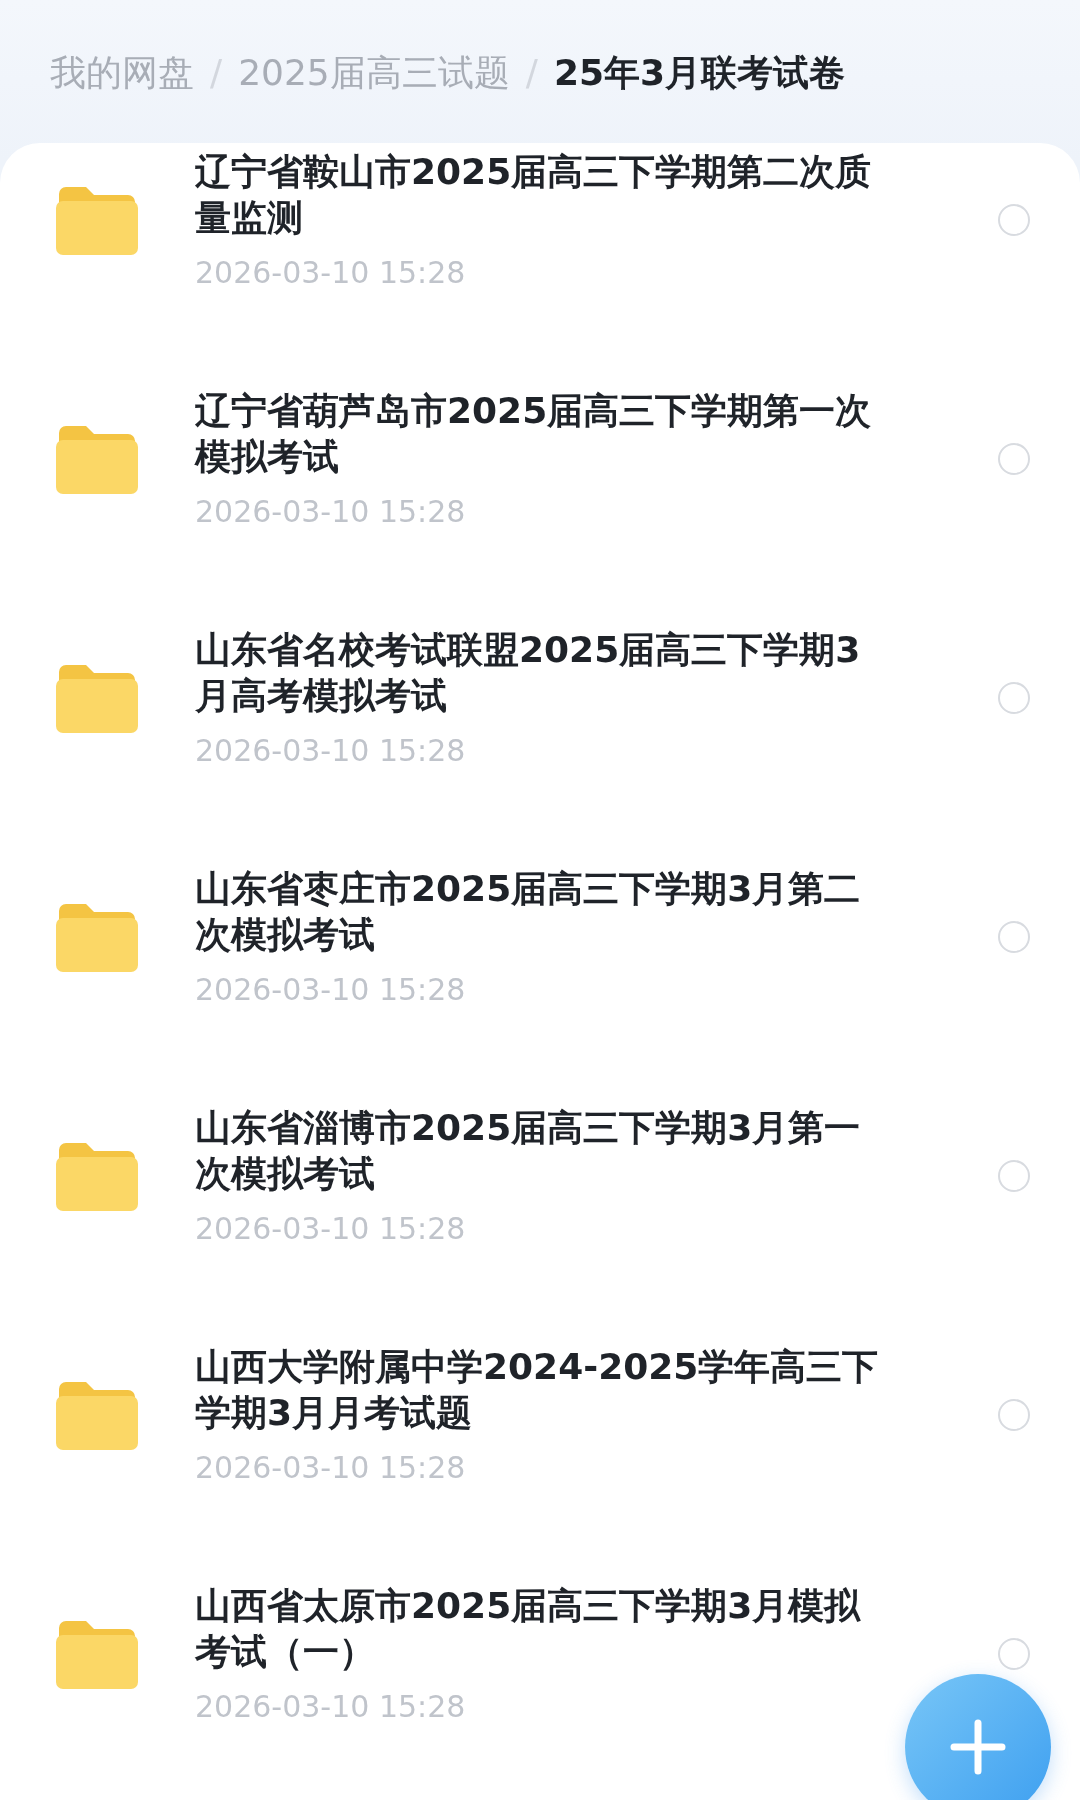 The width and height of the screenshot is (1080, 1800). I want to click on folder-name: 山西大学附属中学2024-2025学年高三下学期3月月考试题, so click(545, 1390).